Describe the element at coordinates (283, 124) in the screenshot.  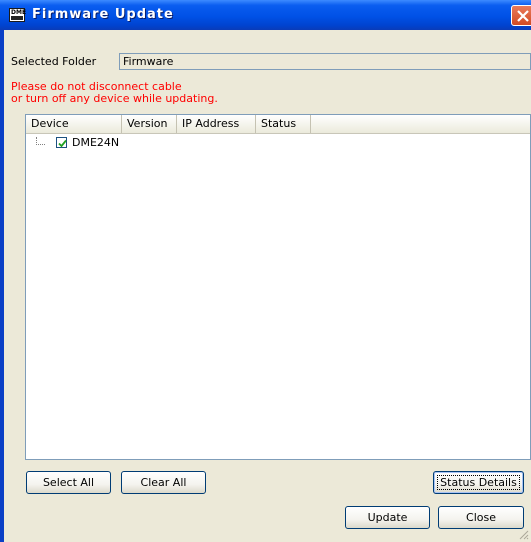
I see `column-header-status: Status` at that location.